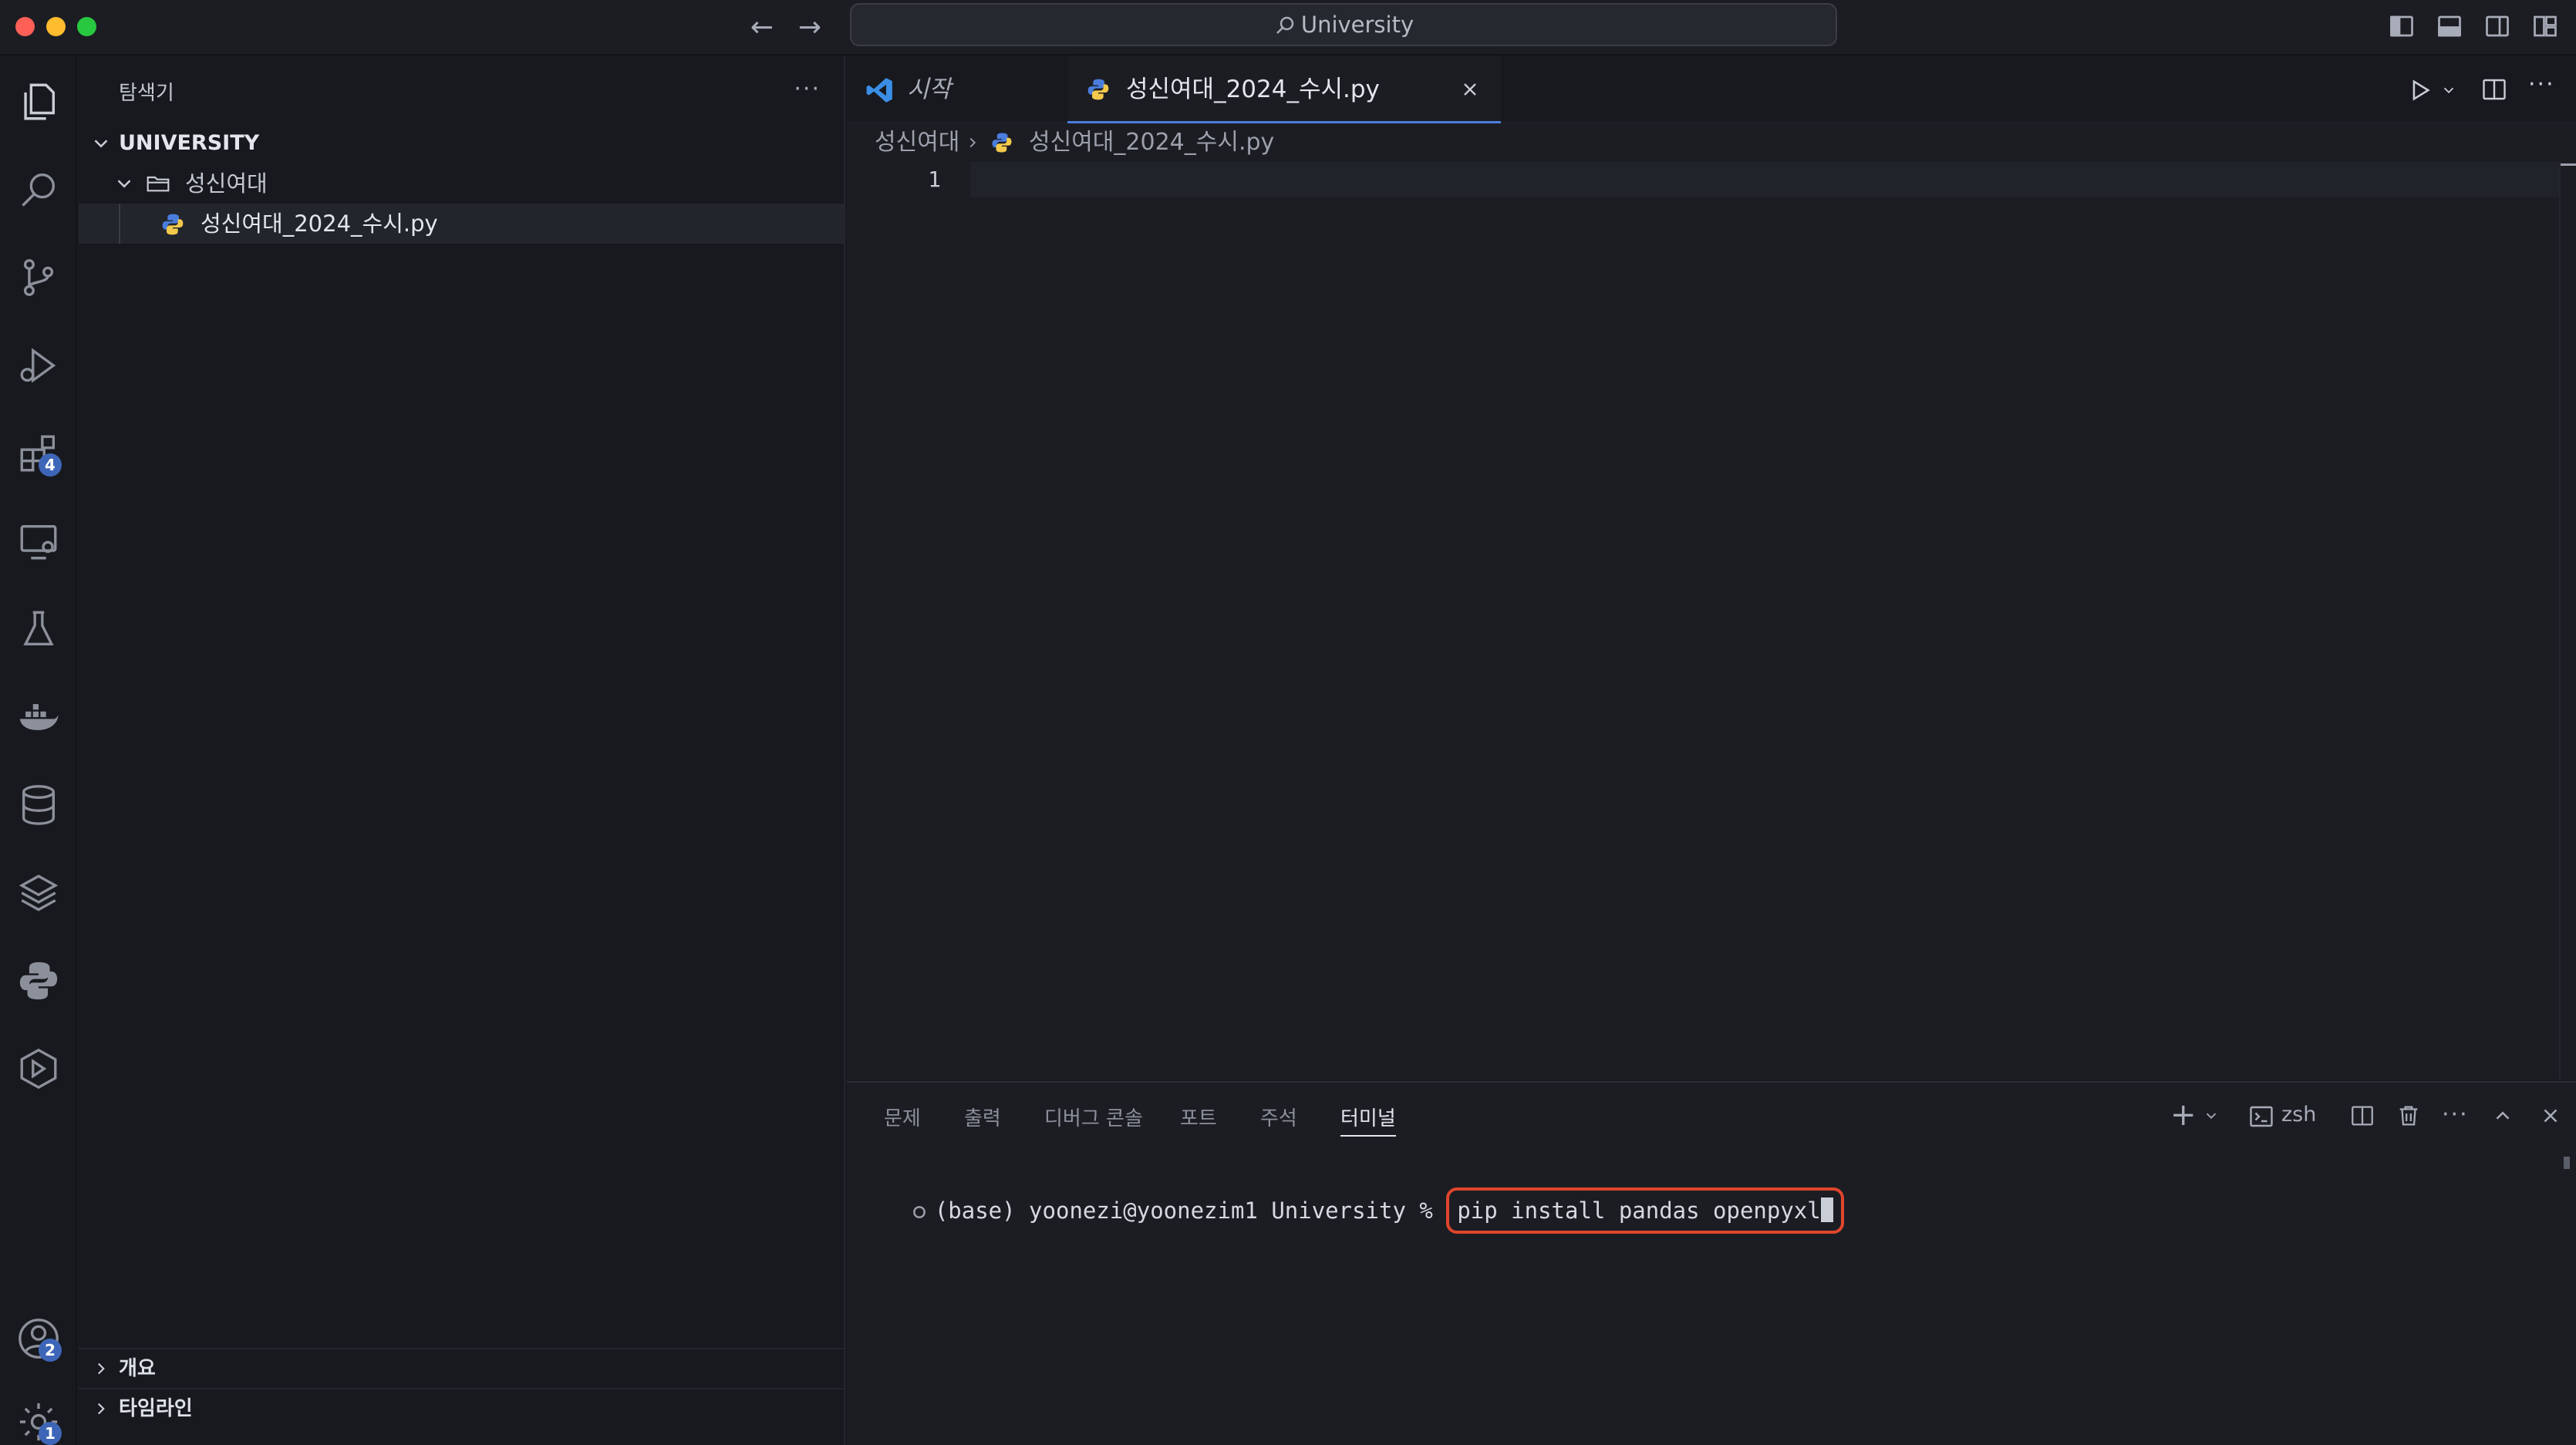  I want to click on command-center-search: University, so click(1343, 25).